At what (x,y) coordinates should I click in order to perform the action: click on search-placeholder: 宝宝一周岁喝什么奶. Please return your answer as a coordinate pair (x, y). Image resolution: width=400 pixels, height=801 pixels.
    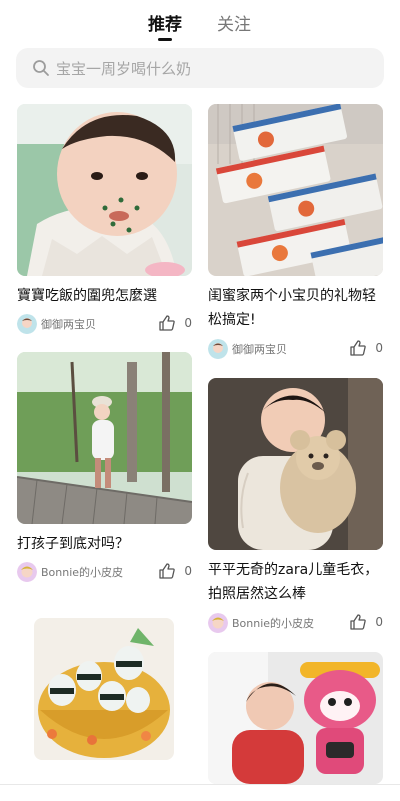
    Looking at the image, I should click on (124, 69).